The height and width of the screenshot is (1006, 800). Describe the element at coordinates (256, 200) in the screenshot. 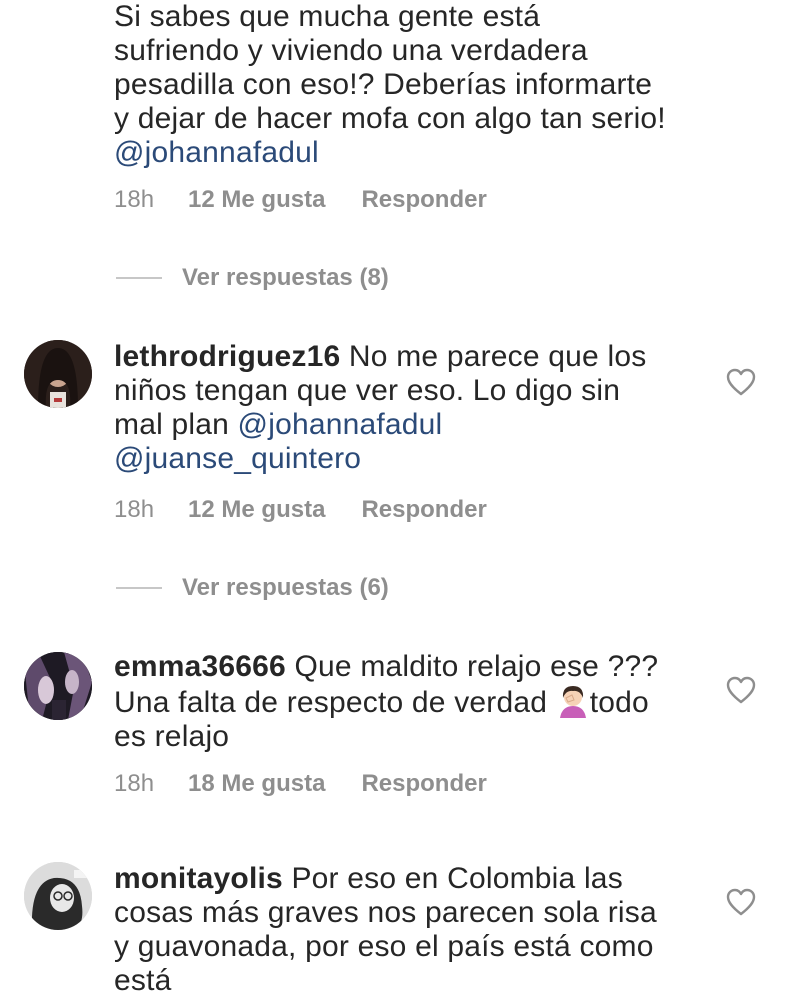

I see `comment-1-likes: 12 Me gusta` at that location.